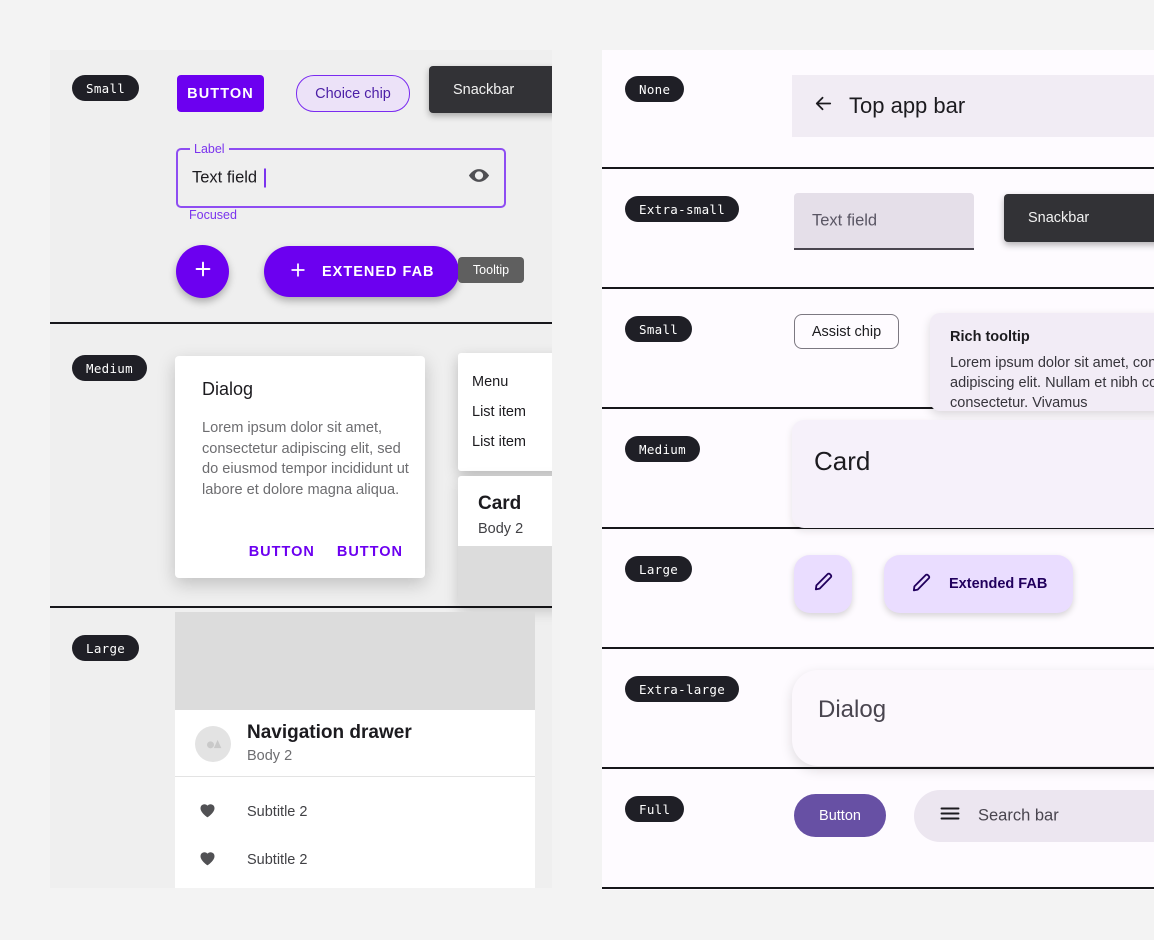 The height and width of the screenshot is (940, 1154). What do you see at coordinates (355, 812) in the screenshot?
I see `navigation-drawer-item-0: Subtitle 2` at bounding box center [355, 812].